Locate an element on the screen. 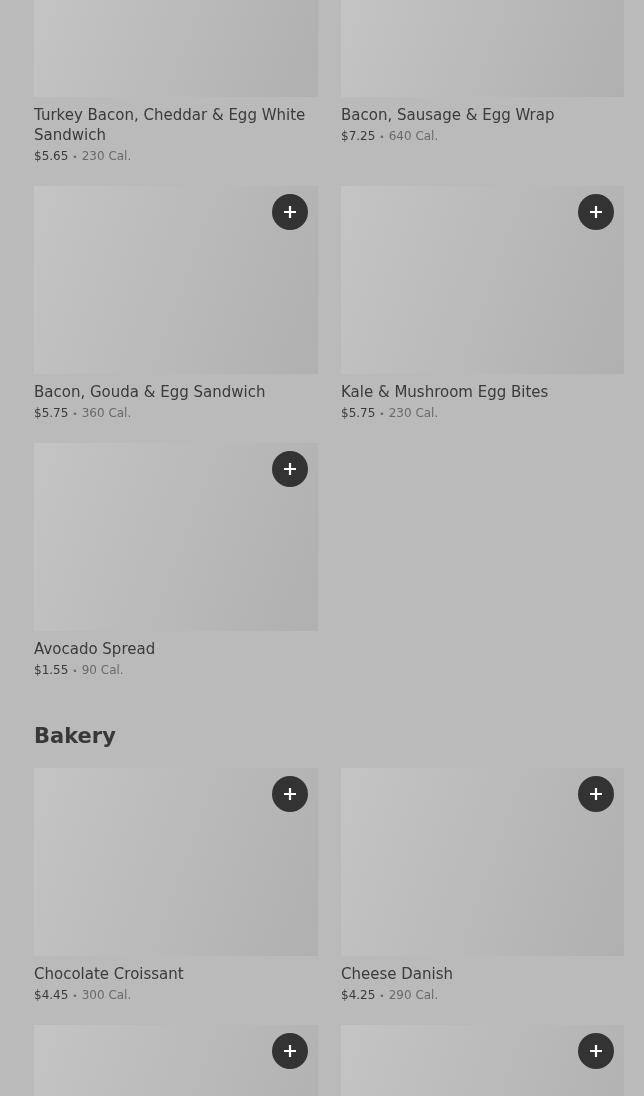 The width and height of the screenshot is (644, 1096). item-calories: 290 Cal. is located at coordinates (413, 995).